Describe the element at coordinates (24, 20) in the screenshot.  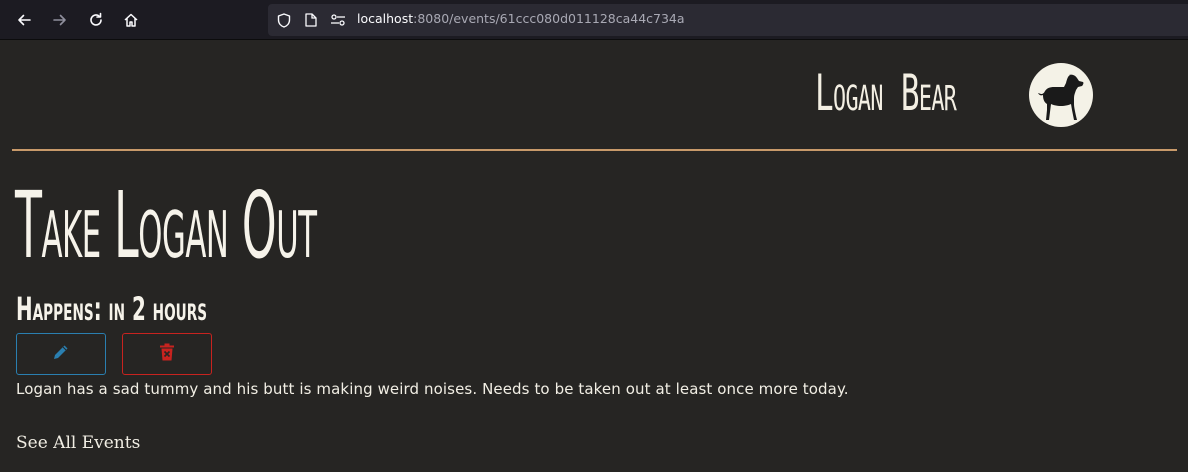
I see `back-icon` at that location.